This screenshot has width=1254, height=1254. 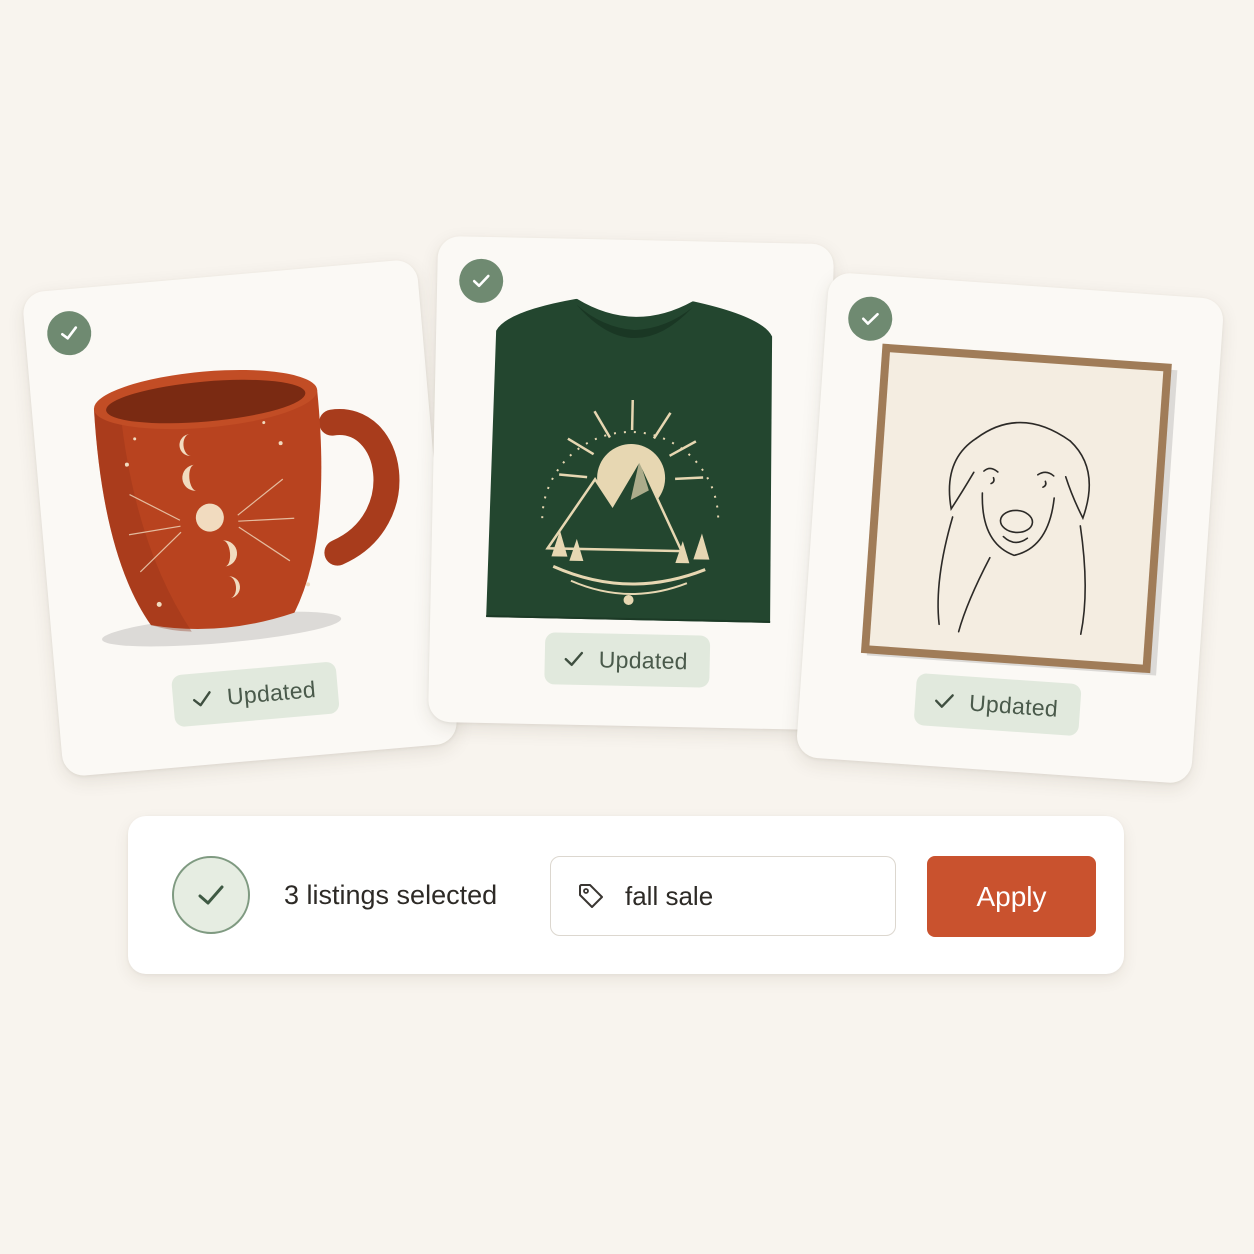 I want to click on tag-icon, so click(x=591, y=896).